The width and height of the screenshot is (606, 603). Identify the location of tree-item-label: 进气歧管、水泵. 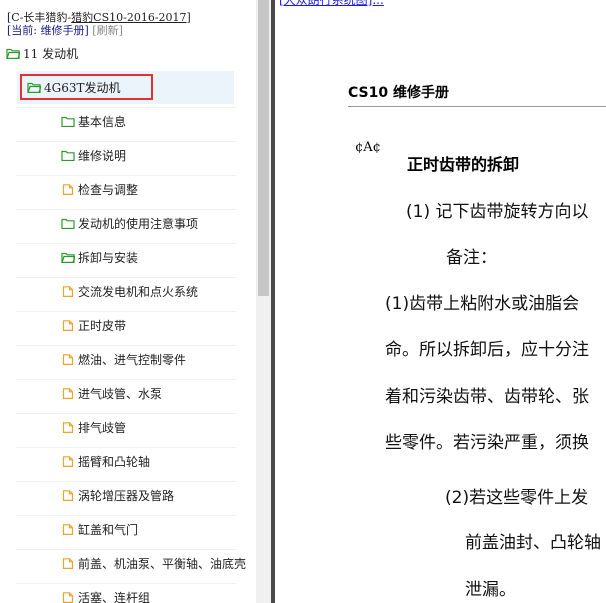
(120, 393).